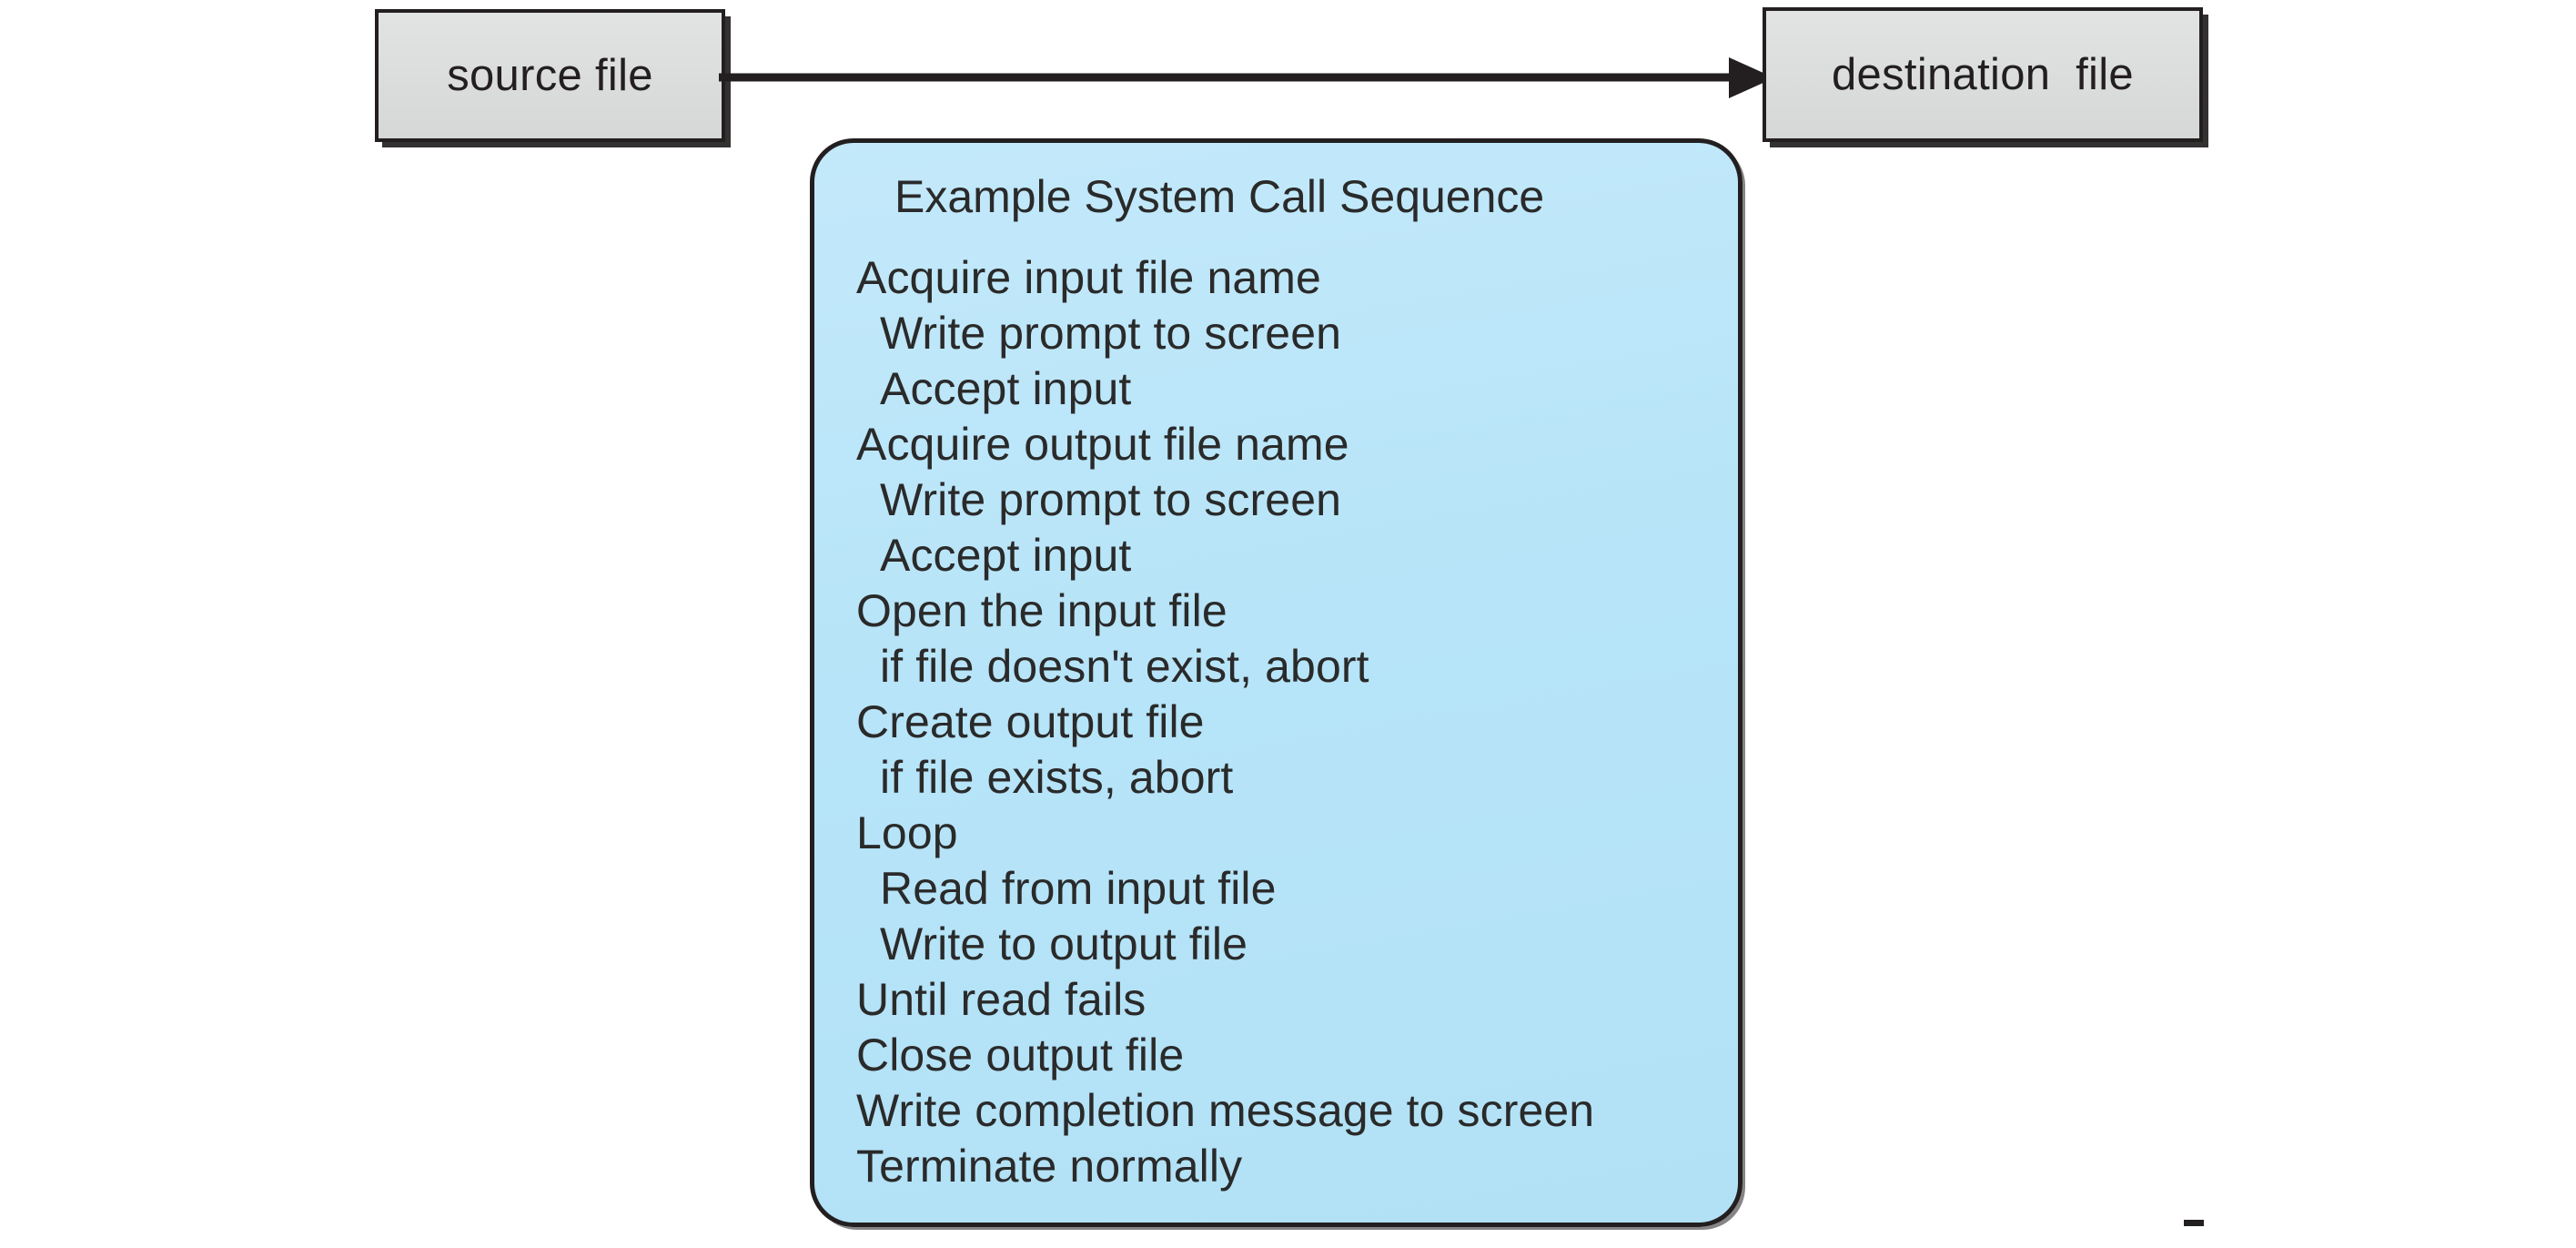 The height and width of the screenshot is (1248, 2576). Describe the element at coordinates (2194, 1223) in the screenshot. I see `page-artifact-dash` at that location.